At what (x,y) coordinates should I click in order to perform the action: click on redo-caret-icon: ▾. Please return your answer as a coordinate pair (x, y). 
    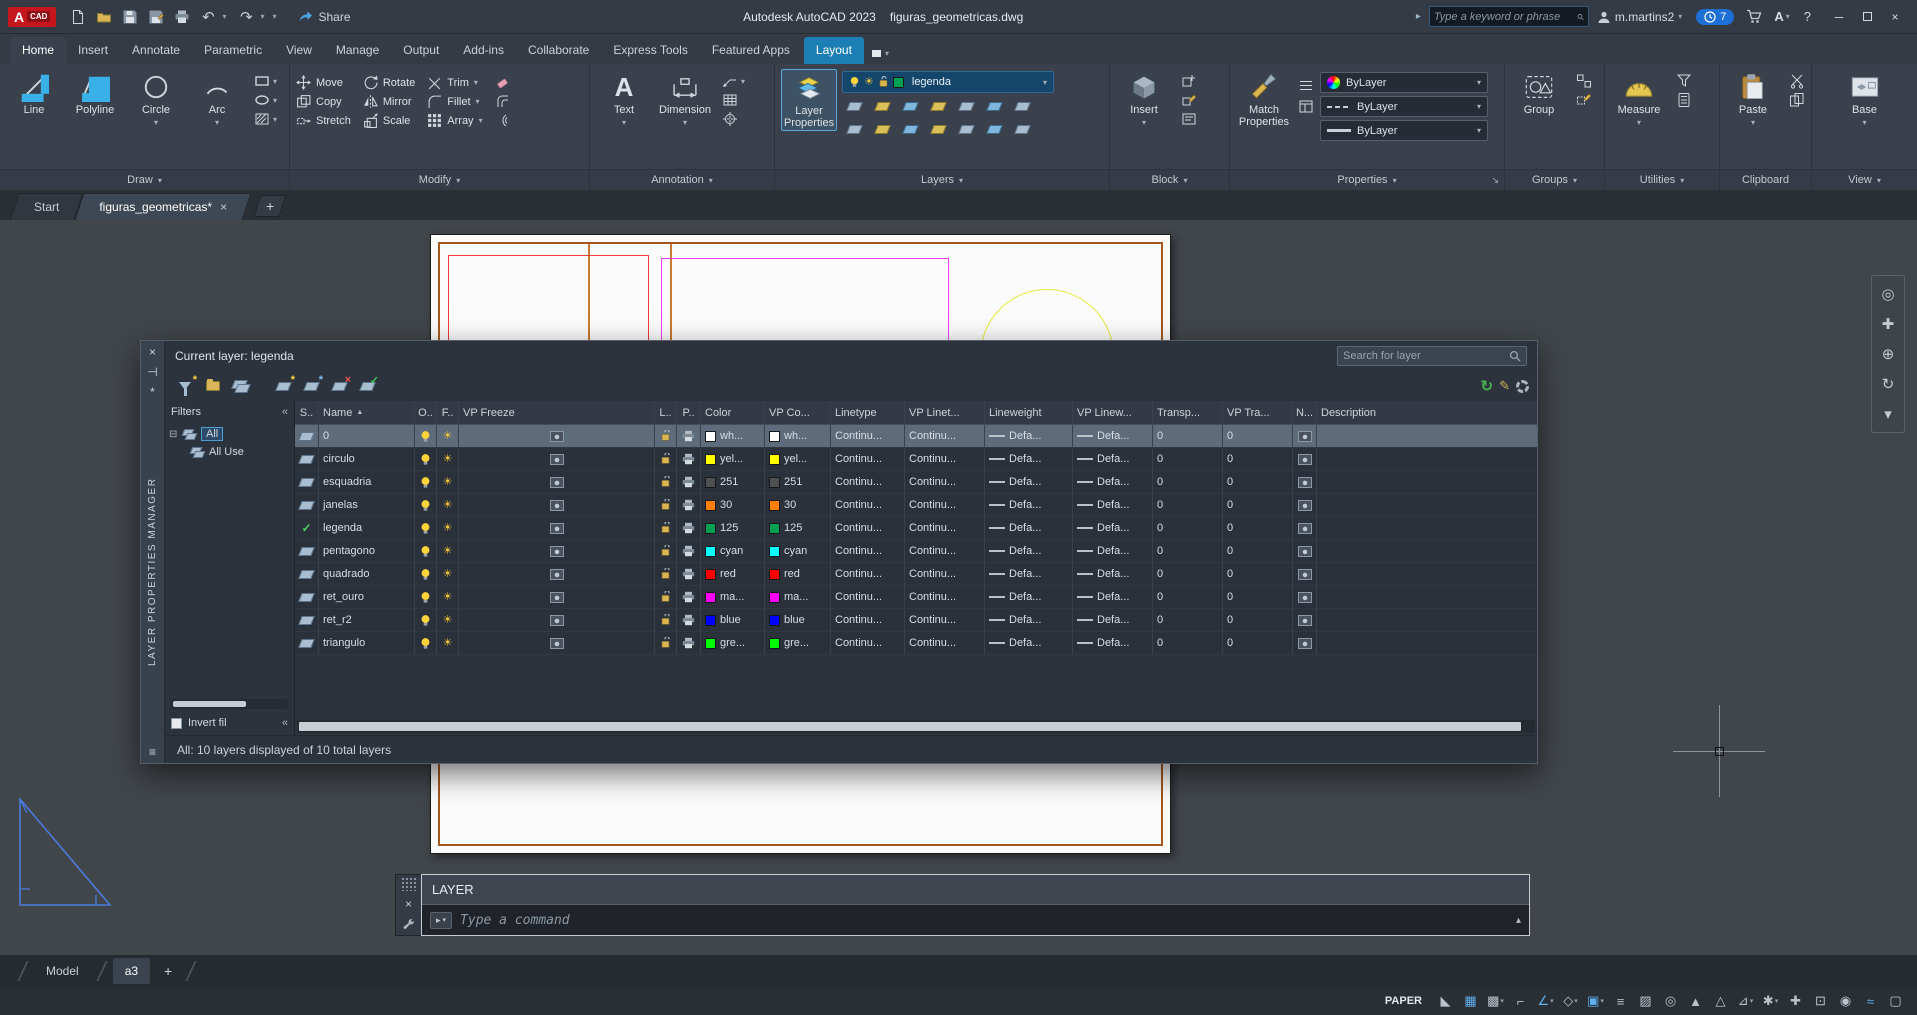
    Looking at the image, I should click on (265, 16).